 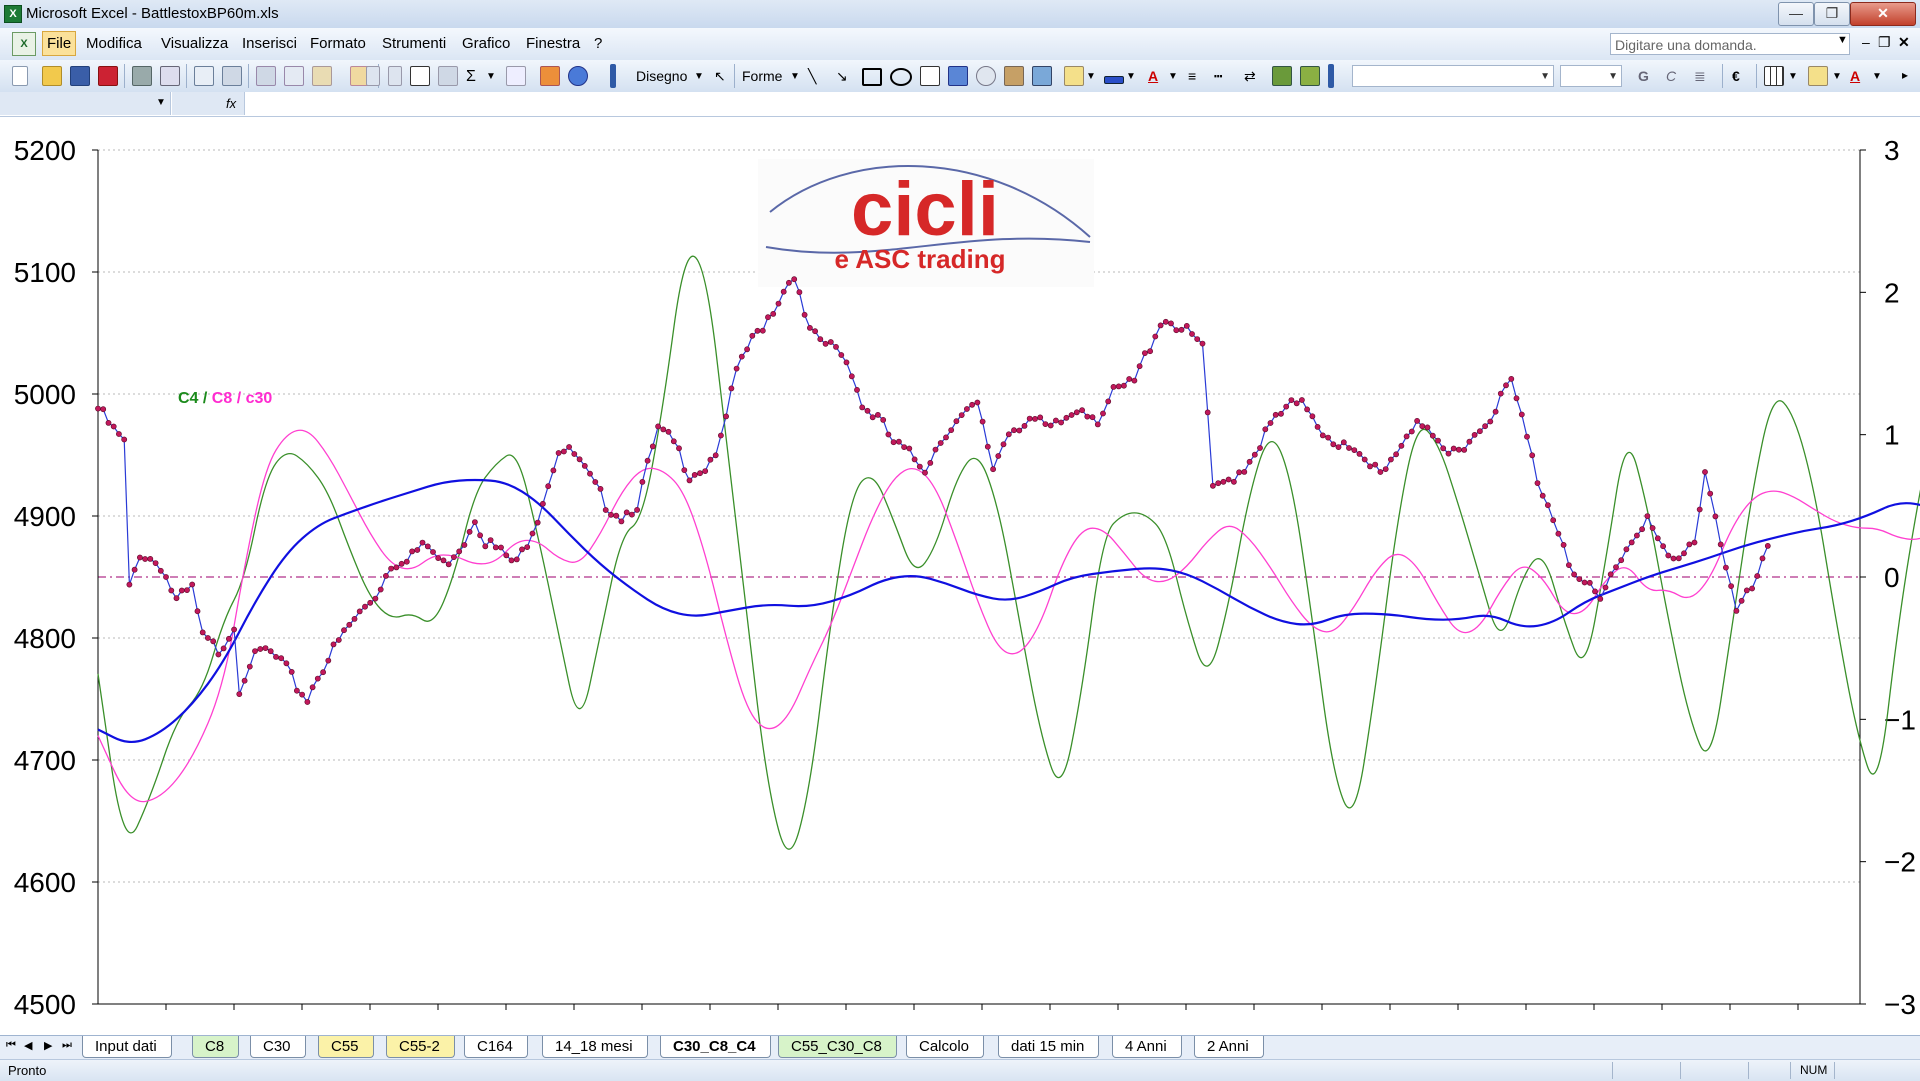 What do you see at coordinates (901, 77) in the screenshot?
I see `oval-icon` at bounding box center [901, 77].